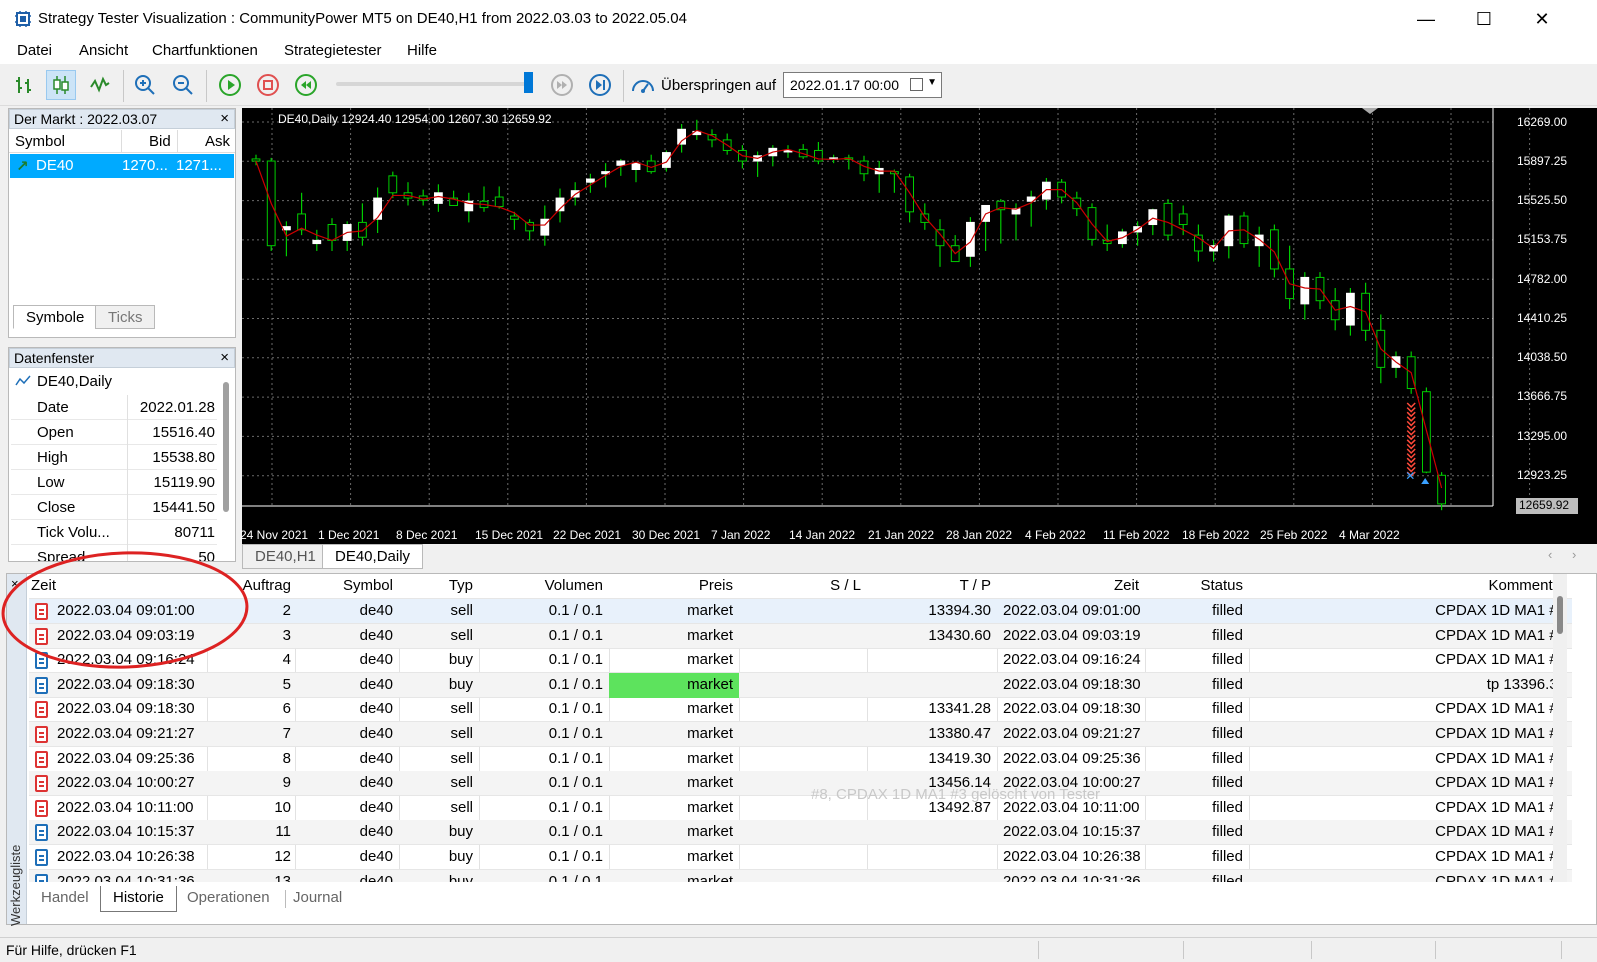  Describe the element at coordinates (1542, 19) in the screenshot. I see `close-button: ✕` at that location.